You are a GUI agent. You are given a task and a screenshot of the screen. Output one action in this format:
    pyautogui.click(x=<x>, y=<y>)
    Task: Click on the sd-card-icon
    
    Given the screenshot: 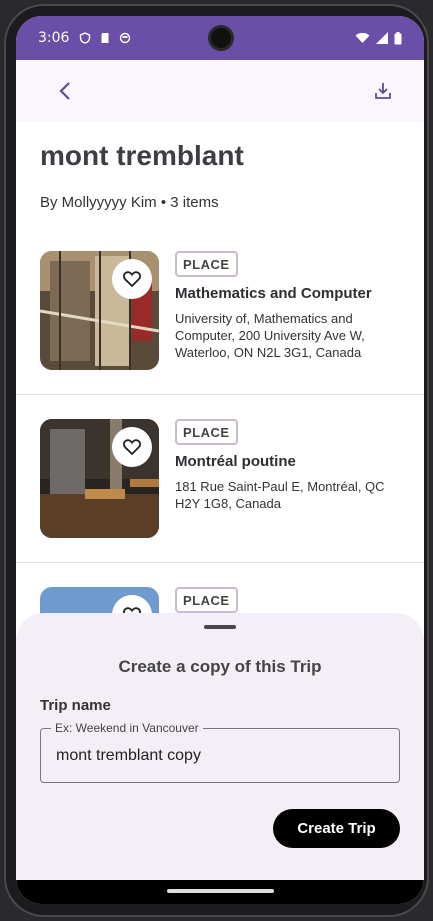 What is the action you would take?
    pyautogui.click(x=105, y=38)
    